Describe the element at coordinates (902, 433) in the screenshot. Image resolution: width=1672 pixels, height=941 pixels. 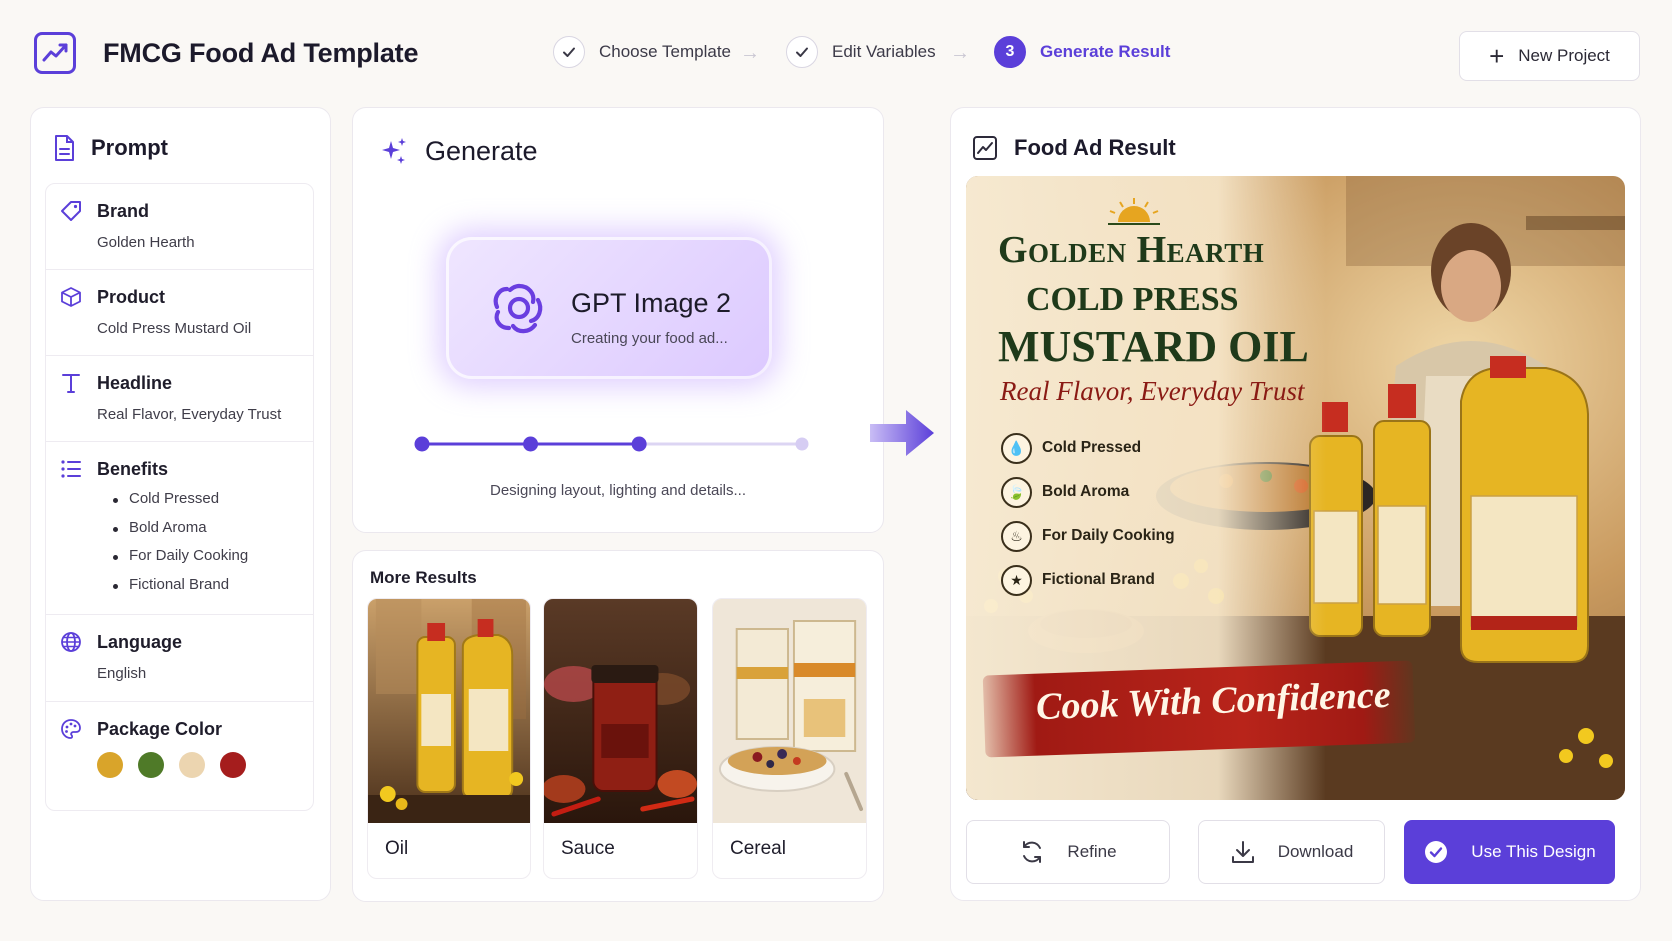
I see `arrow-right-icon` at that location.